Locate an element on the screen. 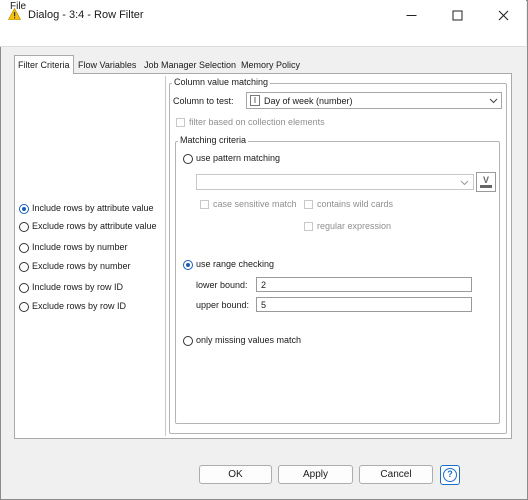 Image resolution: width=528 pixels, height=500 pixels. lower-bound-input: 2 is located at coordinates (364, 284).